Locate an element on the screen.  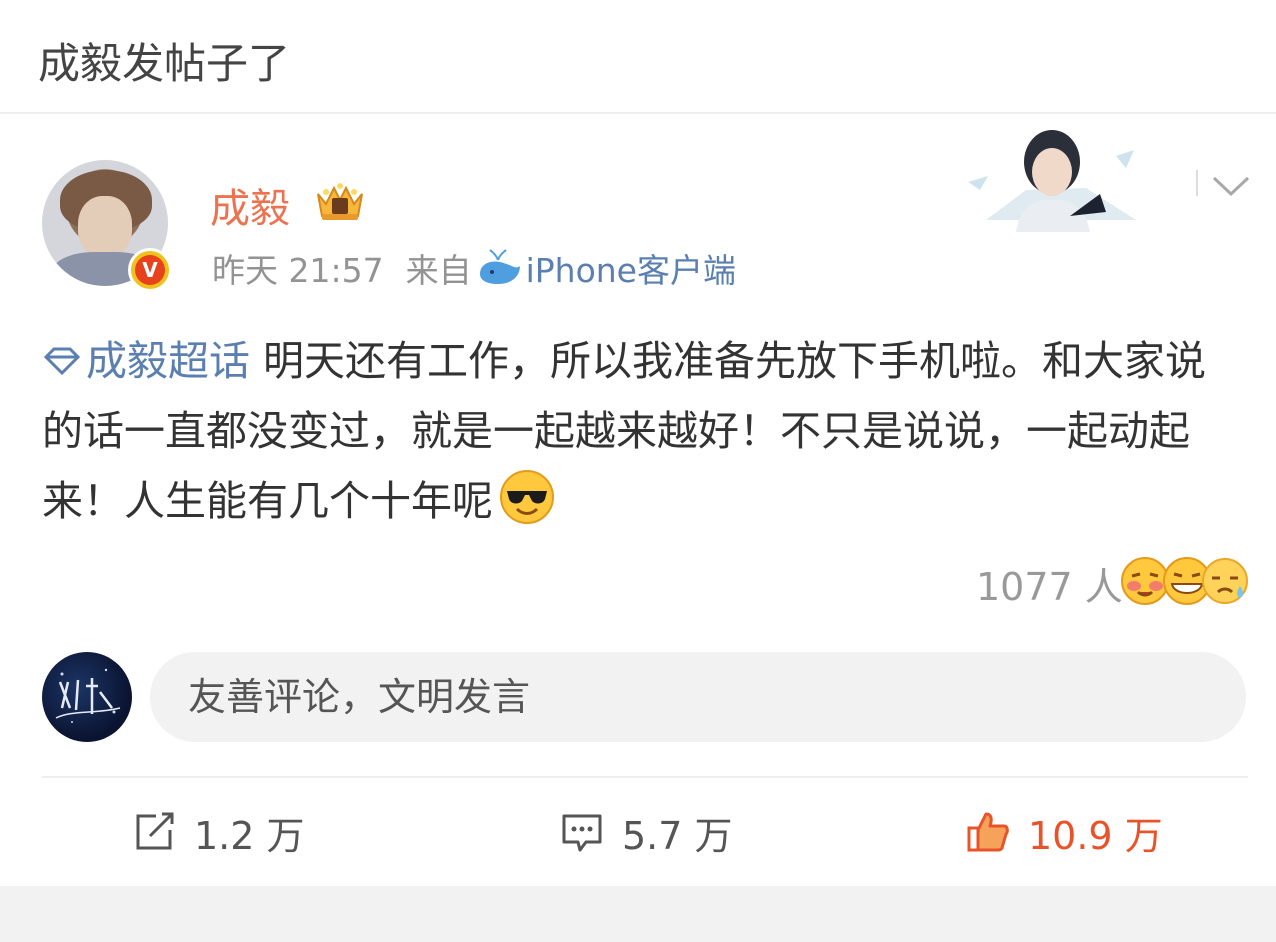
like-button: 10.9 万 is located at coordinates (1064, 832).